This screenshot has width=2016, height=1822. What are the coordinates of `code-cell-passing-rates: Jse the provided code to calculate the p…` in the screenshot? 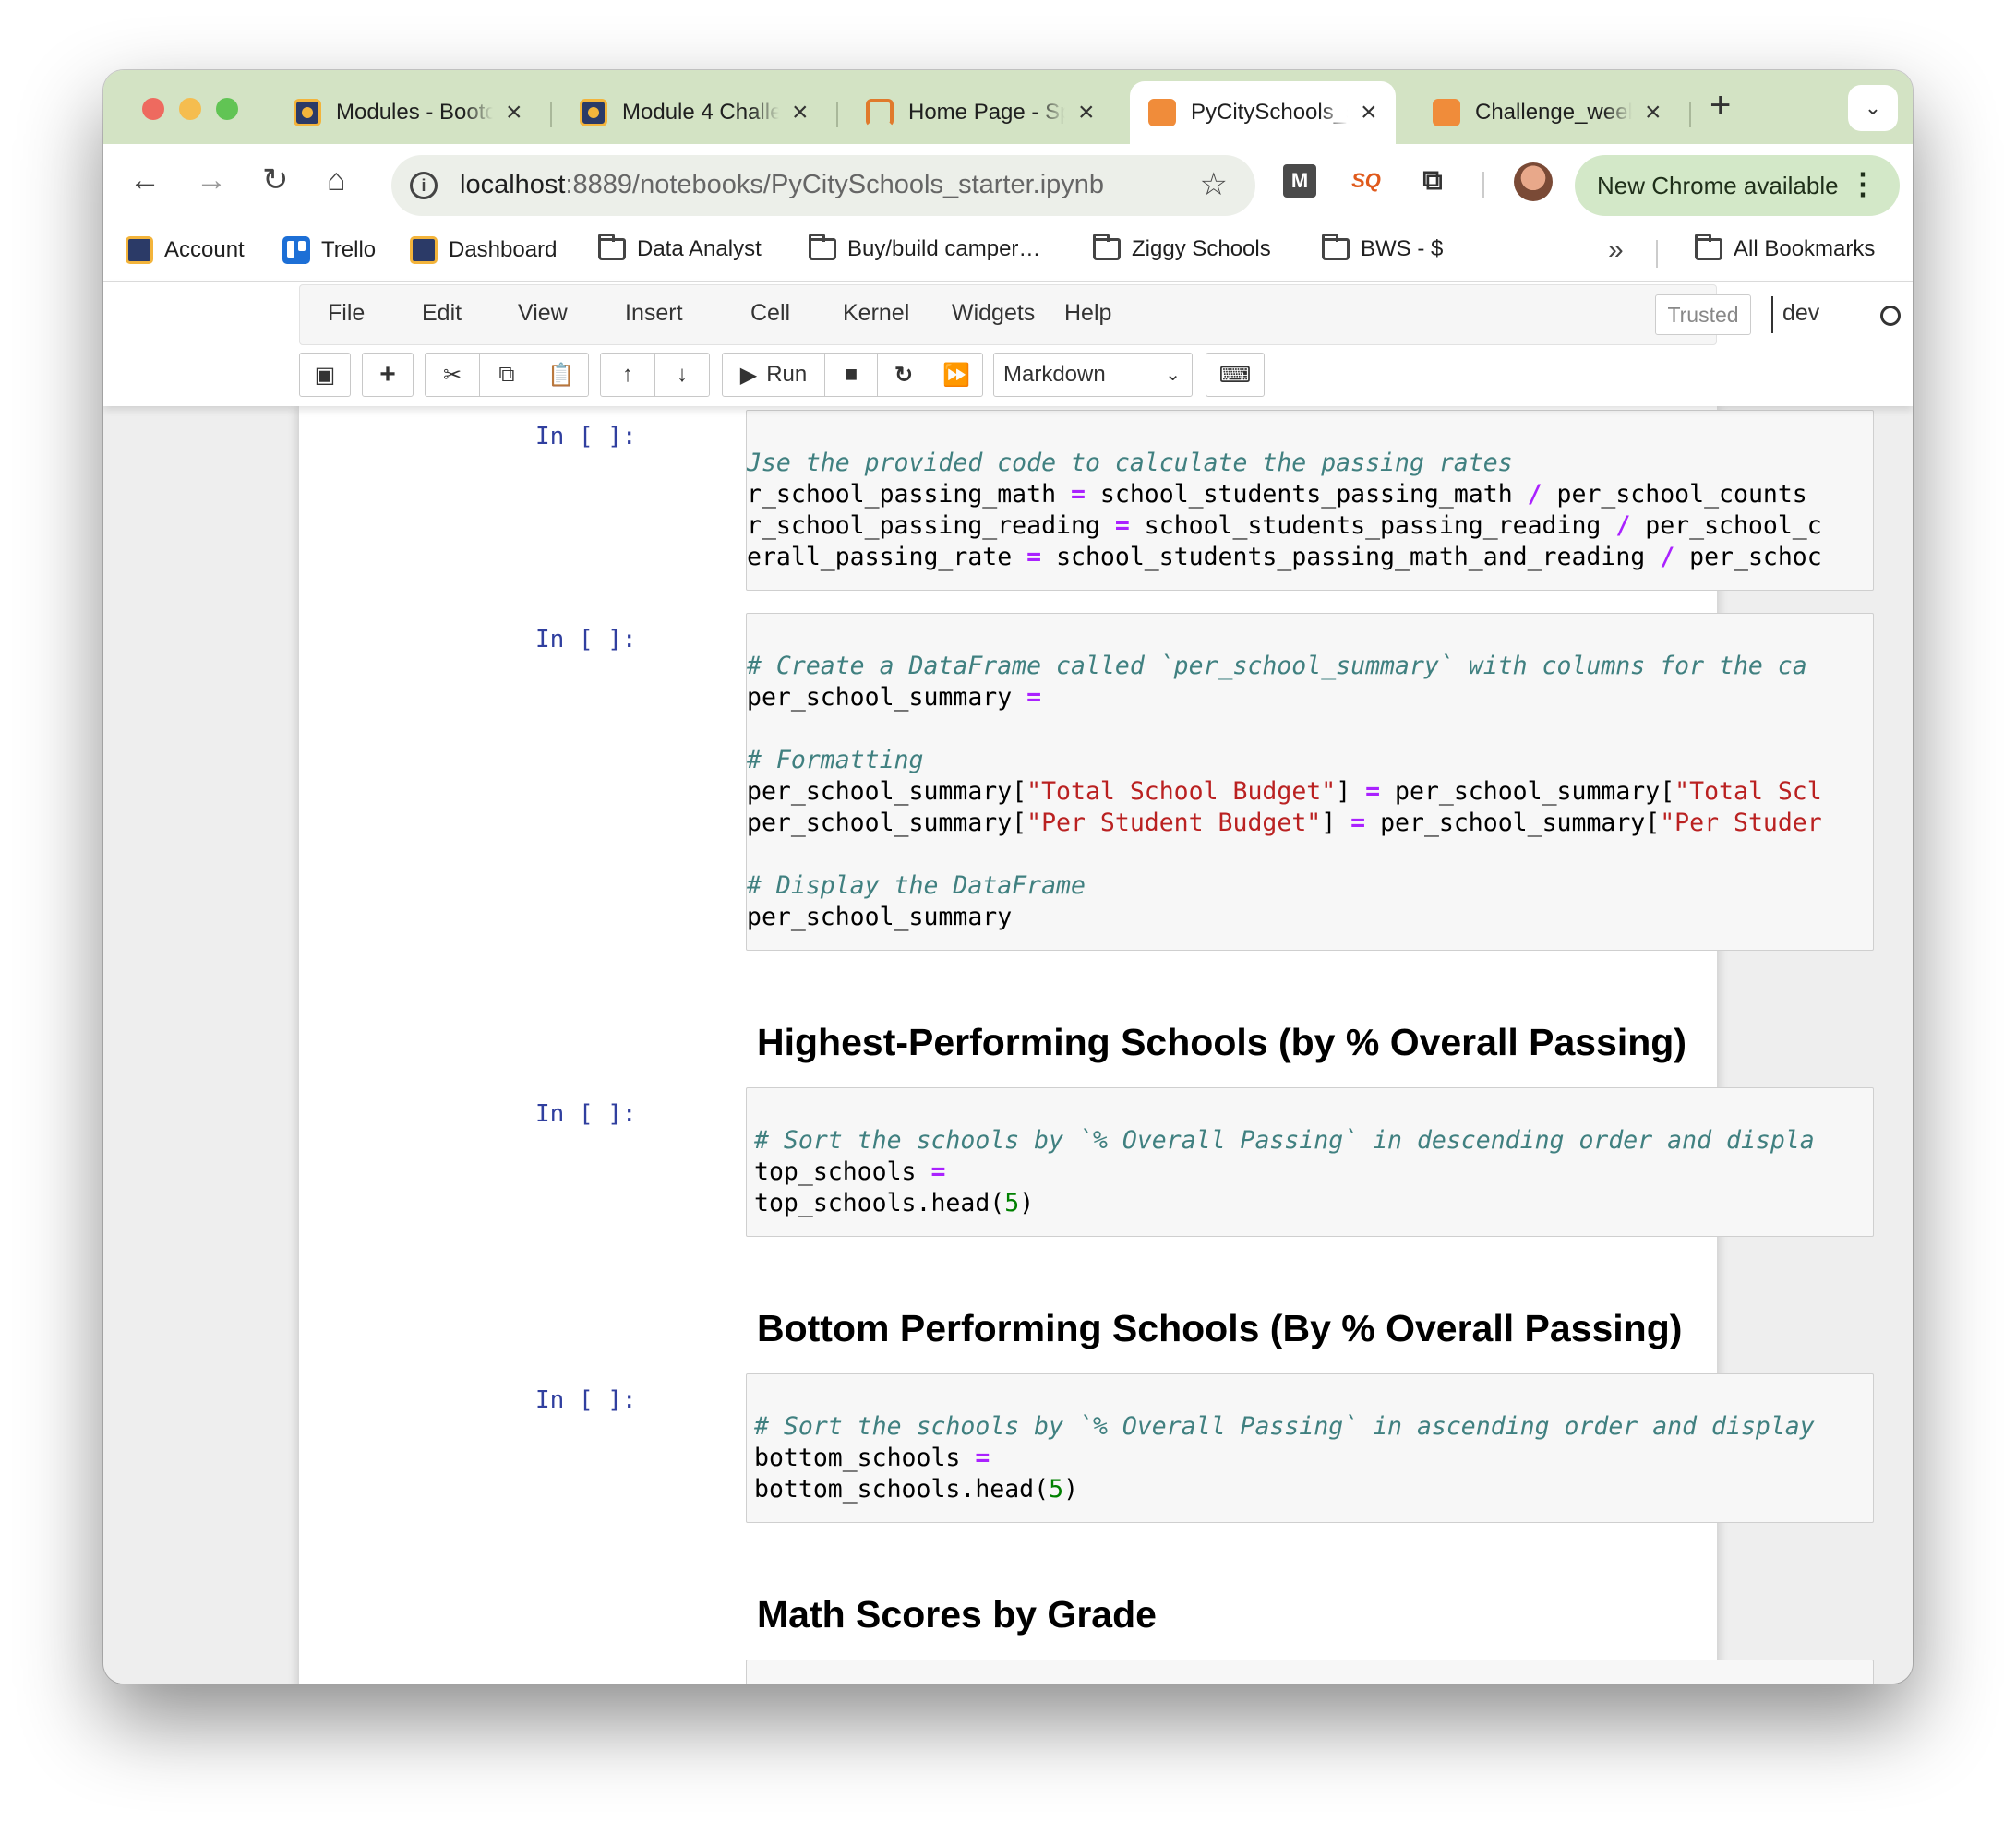 It's located at (1310, 500).